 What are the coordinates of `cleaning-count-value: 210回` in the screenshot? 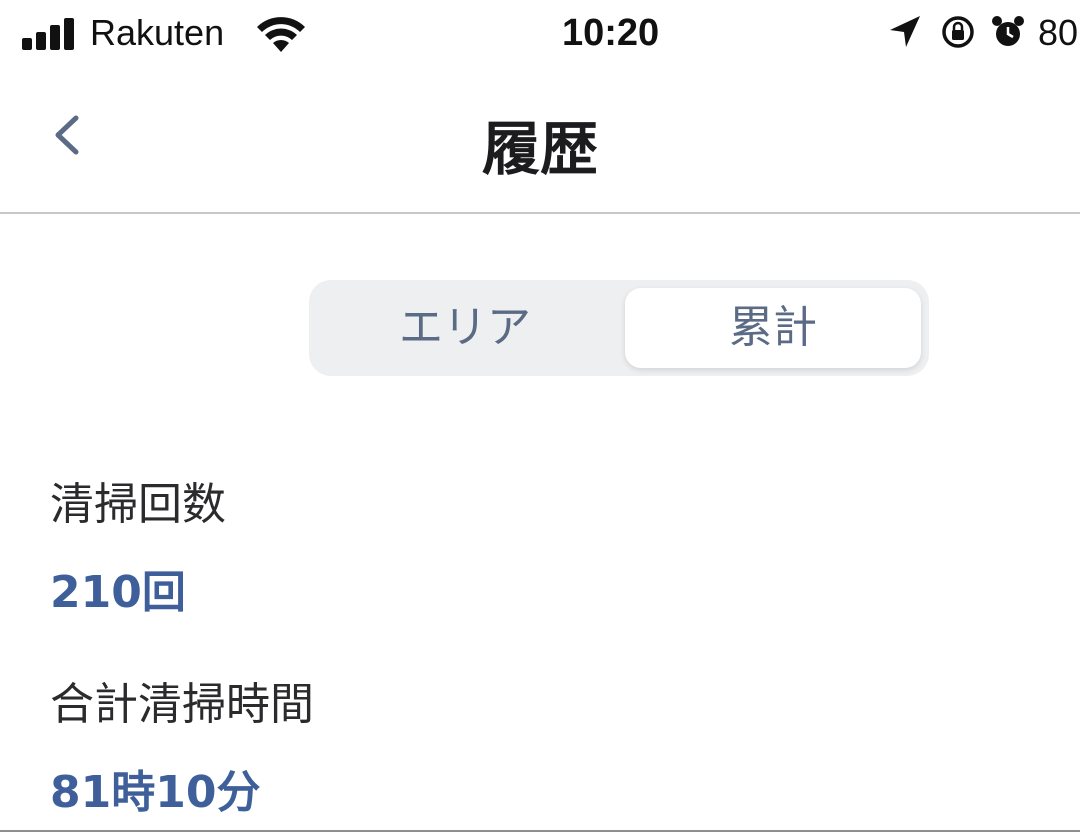 It's located at (118, 592).